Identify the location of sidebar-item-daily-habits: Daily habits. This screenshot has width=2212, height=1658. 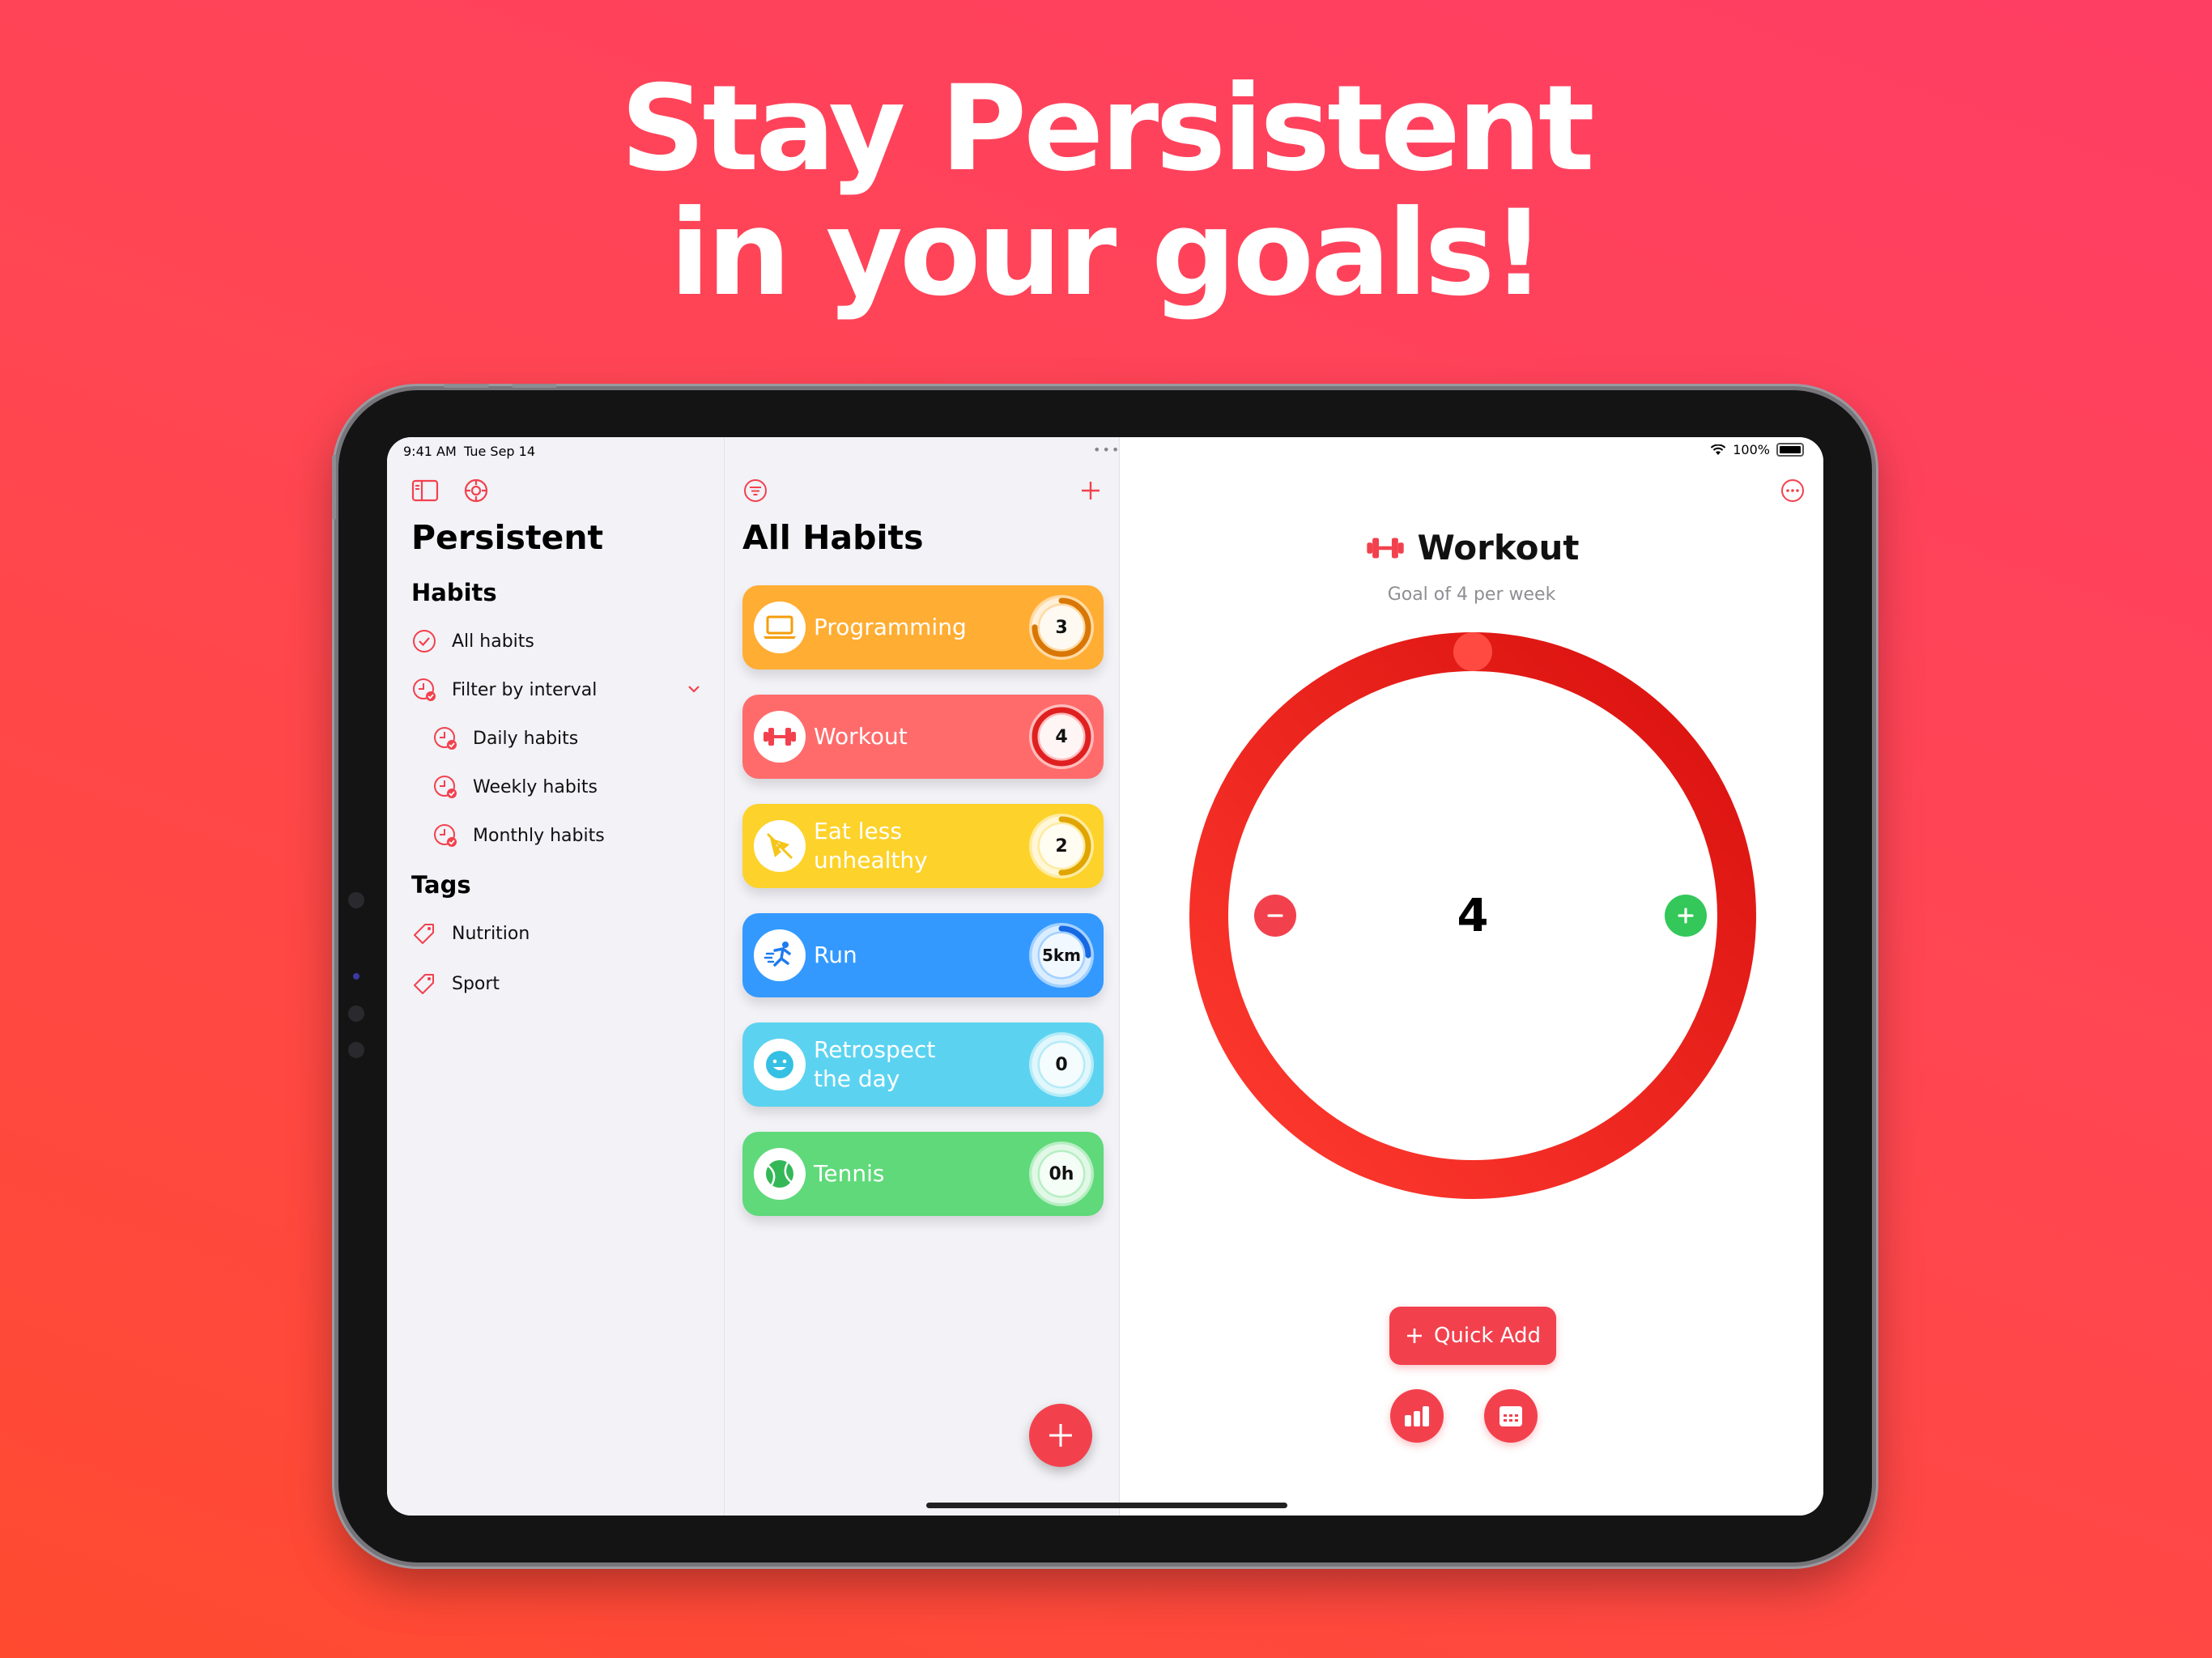
(505, 738).